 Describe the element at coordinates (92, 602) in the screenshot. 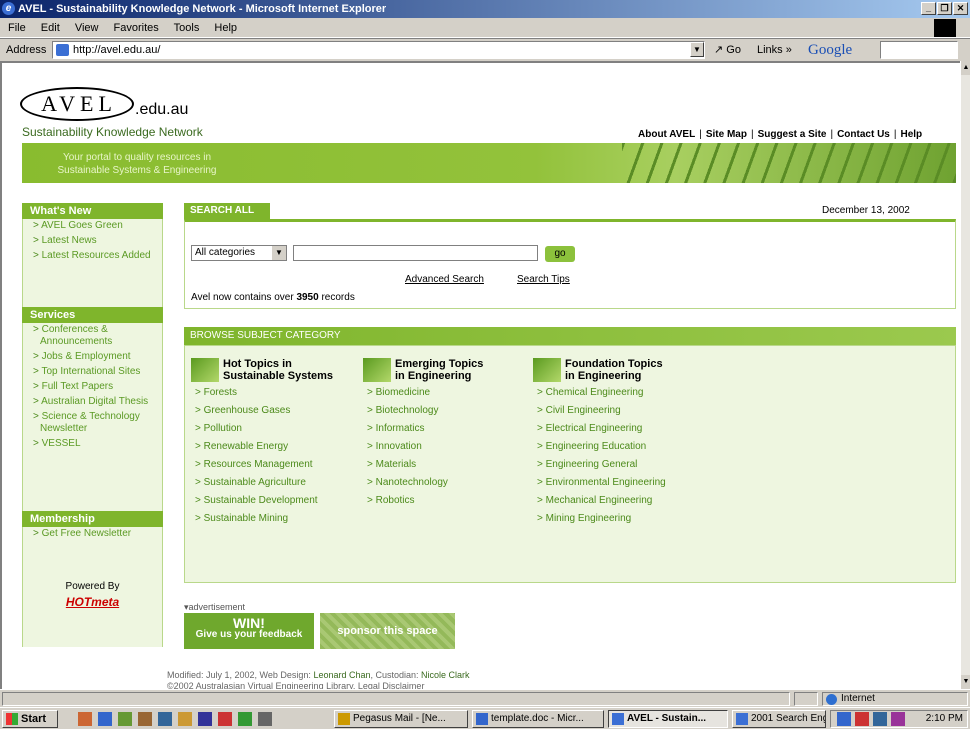

I see `hotmeta-logo: HOTmeta` at that location.